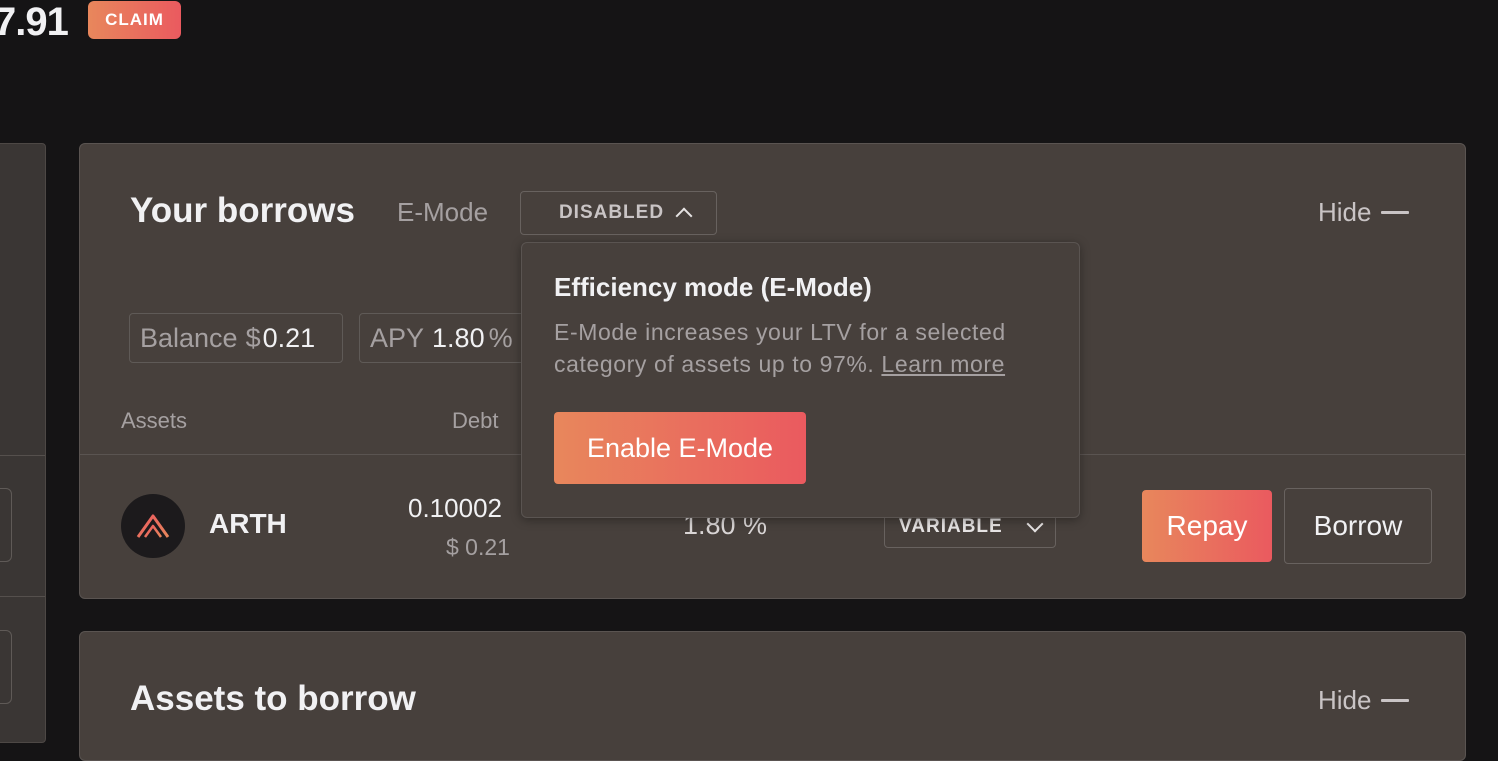  I want to click on apy-unit: %, so click(500, 337).